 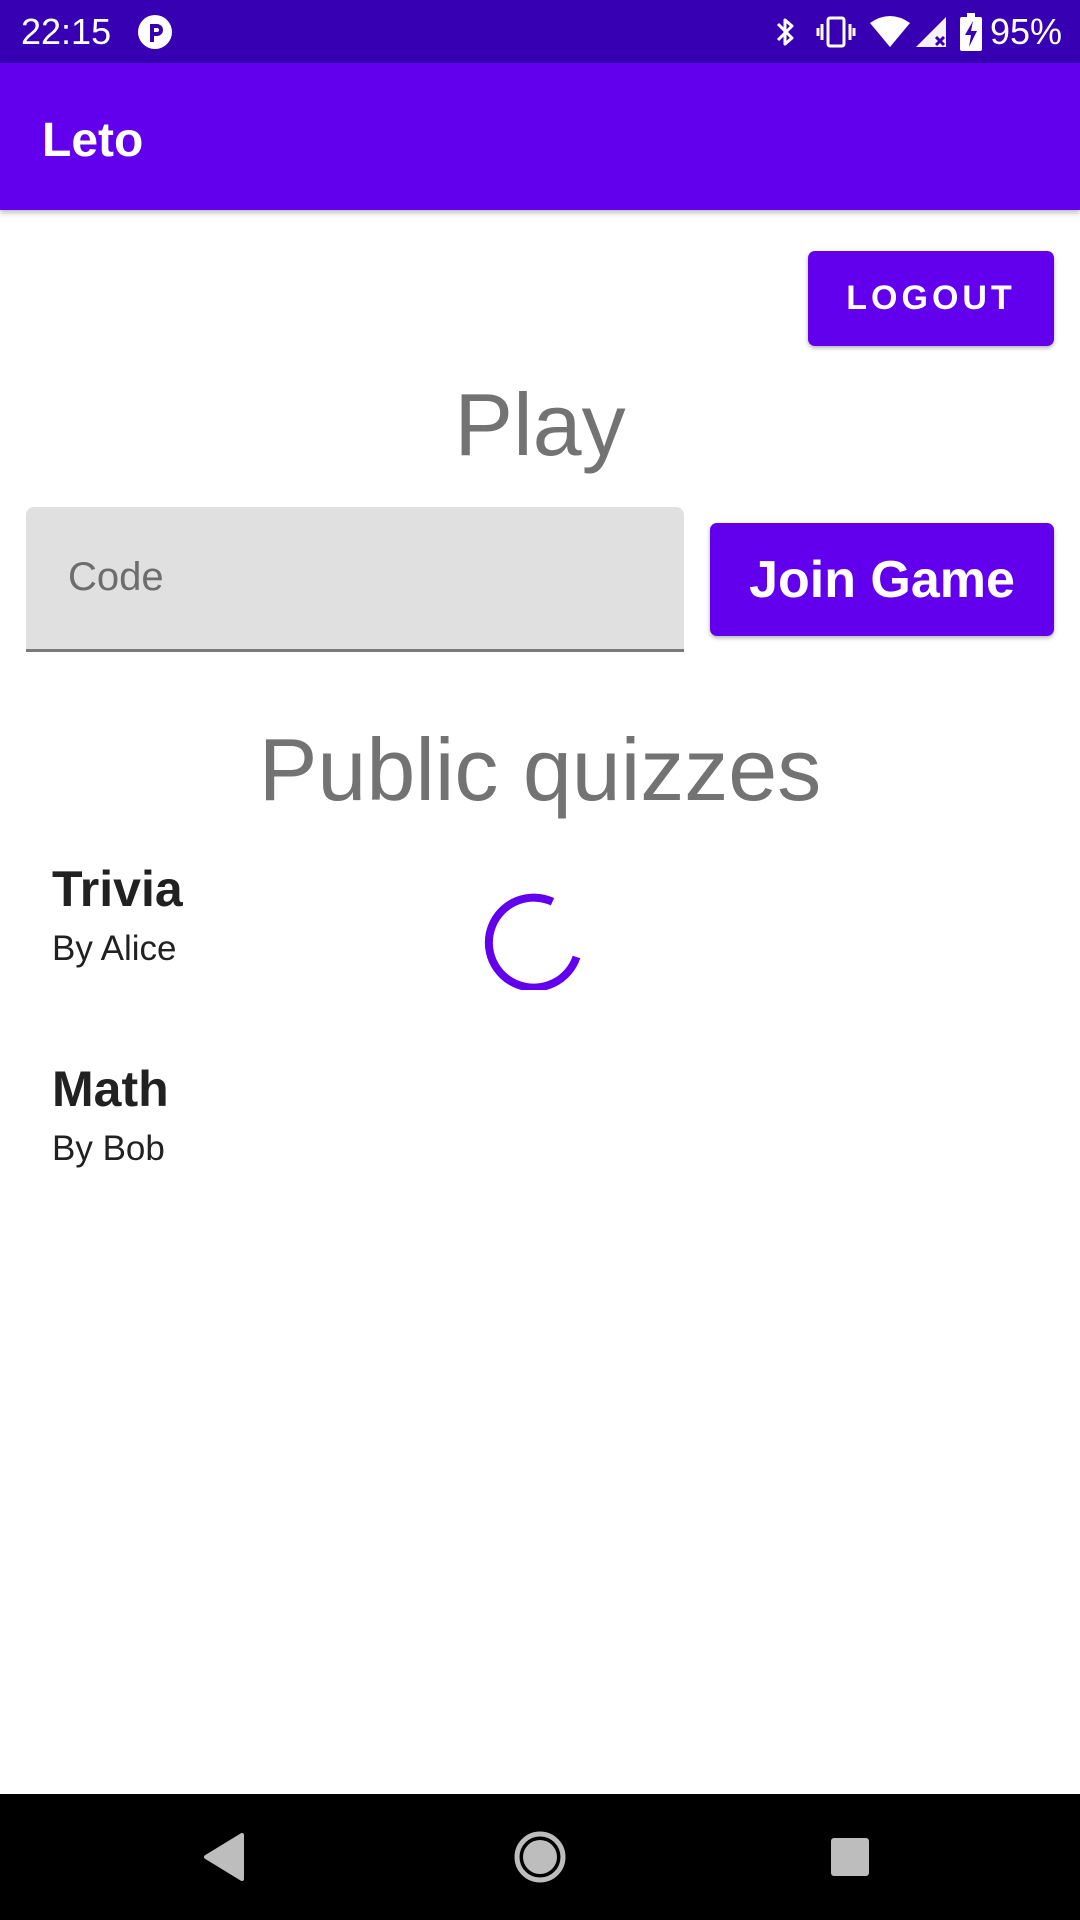 I want to click on quiz-author: By Bob, so click(x=108, y=1148).